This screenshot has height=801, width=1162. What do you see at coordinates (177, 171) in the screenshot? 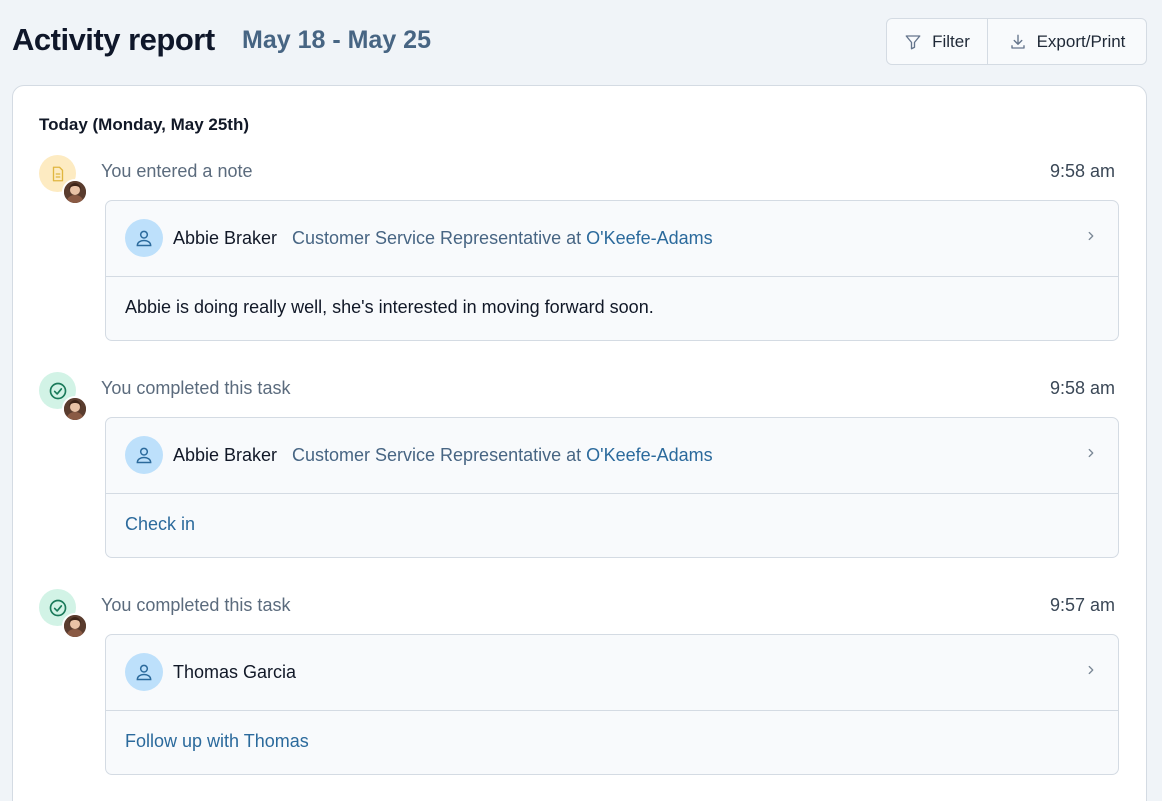
I see `entry-title: You entered a note` at bounding box center [177, 171].